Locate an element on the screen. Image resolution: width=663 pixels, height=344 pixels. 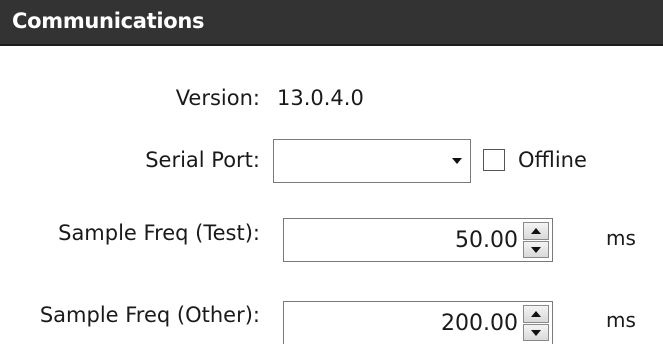
sample-freq-other-decrement-button is located at coordinates (536, 332).